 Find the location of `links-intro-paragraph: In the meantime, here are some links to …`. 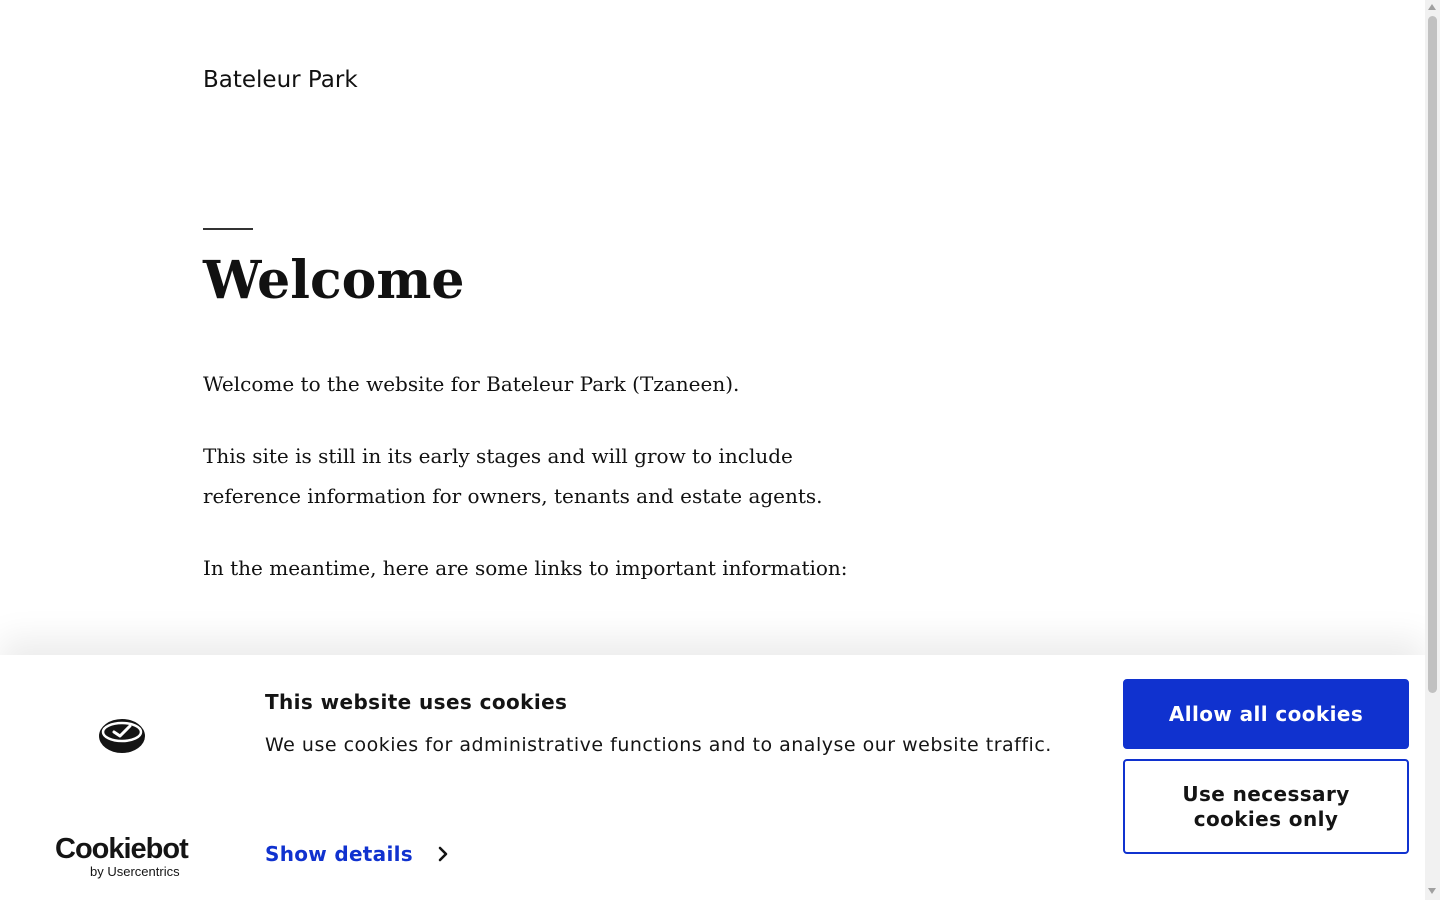

links-intro-paragraph: In the meantime, here are some links to … is located at coordinates (525, 568).